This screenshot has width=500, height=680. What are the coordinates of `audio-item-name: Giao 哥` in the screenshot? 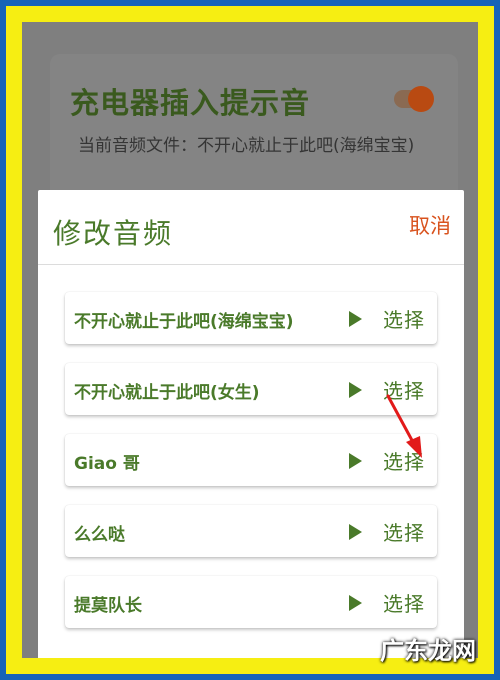 It's located at (107, 464).